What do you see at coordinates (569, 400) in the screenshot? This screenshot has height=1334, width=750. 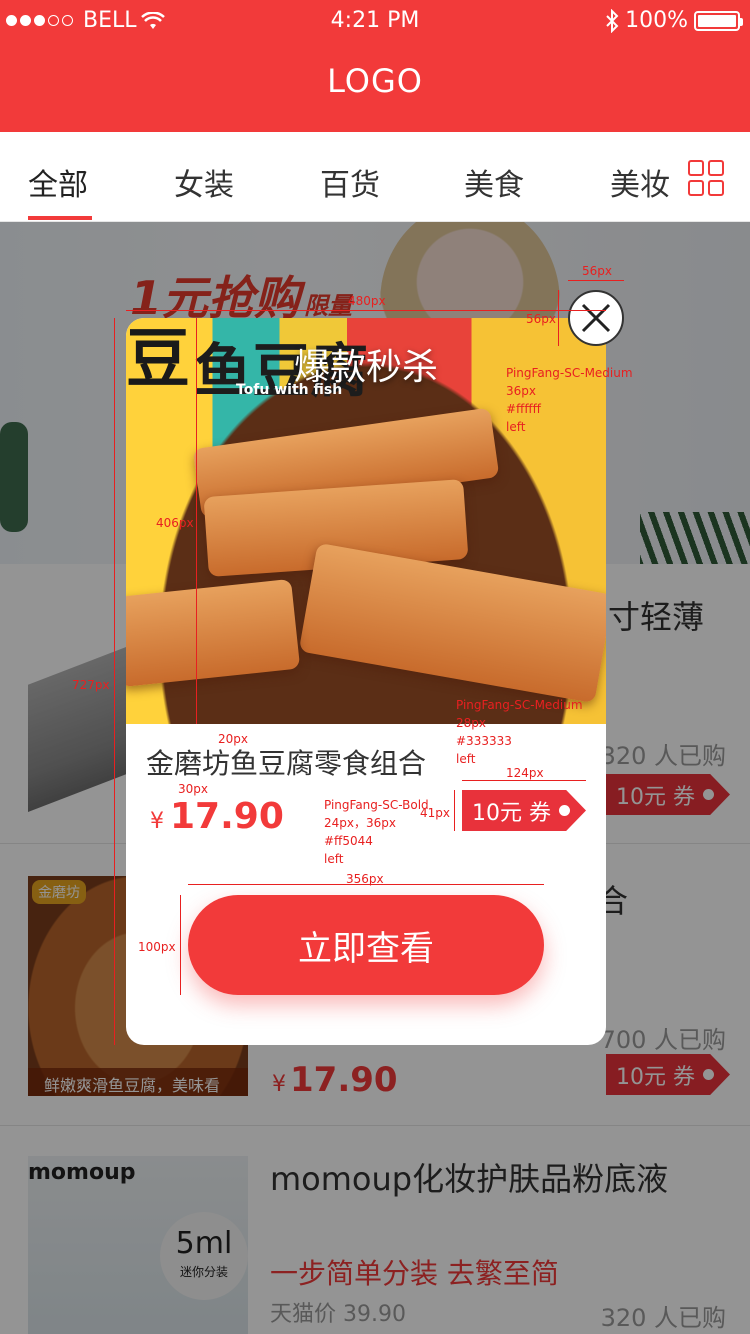 I see `font-spec-heading: PingFang-SC-Medium 36px #ffffff left` at bounding box center [569, 400].